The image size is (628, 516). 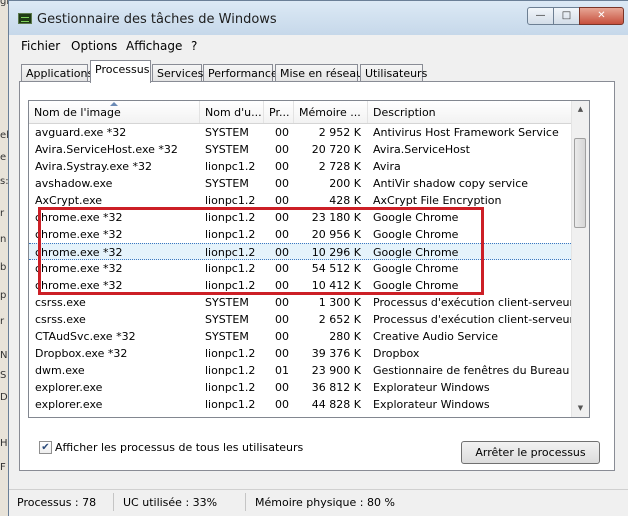 What do you see at coordinates (106, 149) in the screenshot?
I see `cell-name: Avira.ServiceHost.exe *32` at bounding box center [106, 149].